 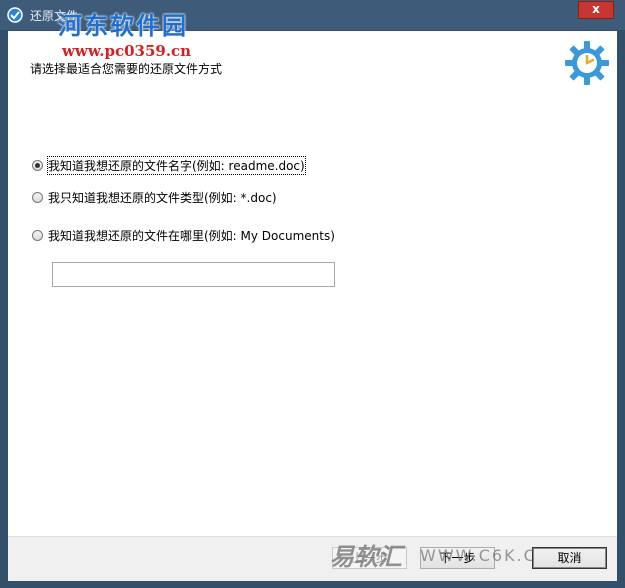 I want to click on watermark-bottom-url: WWW.C6K.C, so click(x=478, y=555).